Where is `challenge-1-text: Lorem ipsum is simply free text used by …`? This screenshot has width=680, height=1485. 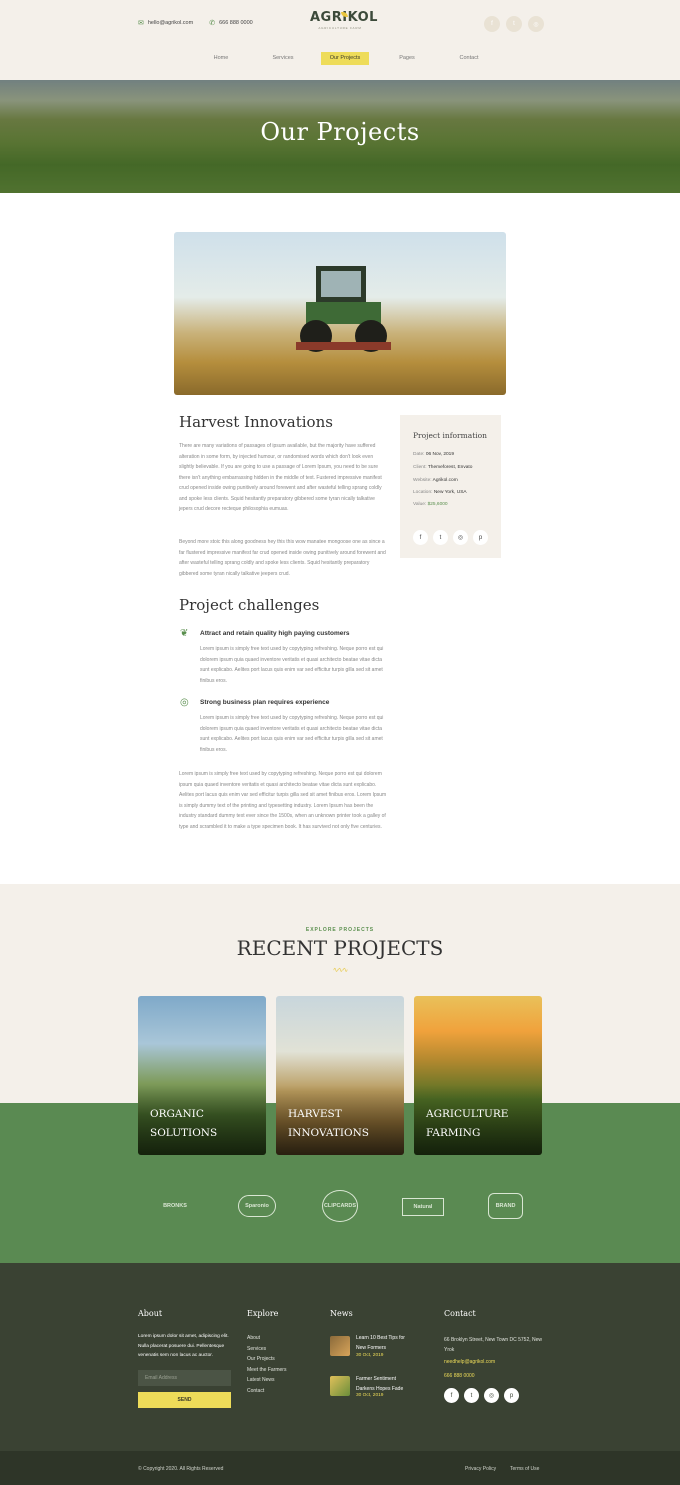
challenge-1-text: Lorem ipsum is simply free text used by … is located at coordinates (292, 665).